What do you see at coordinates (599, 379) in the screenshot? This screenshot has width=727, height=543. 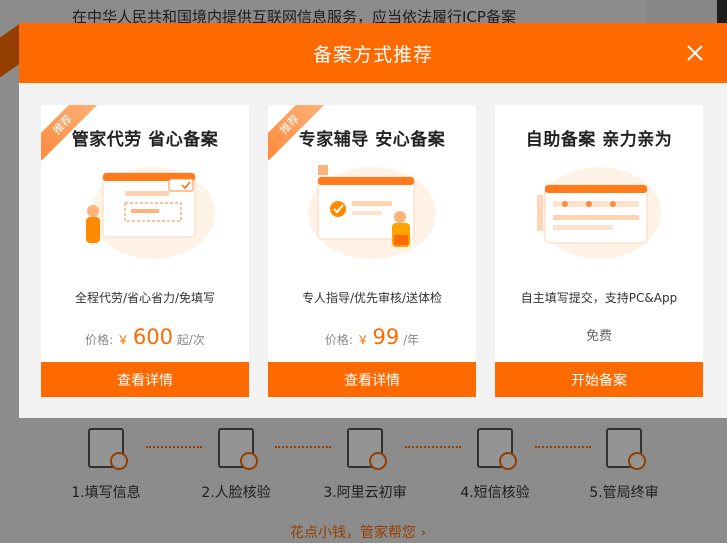 I see `start-filing-button: 开始备案` at bounding box center [599, 379].